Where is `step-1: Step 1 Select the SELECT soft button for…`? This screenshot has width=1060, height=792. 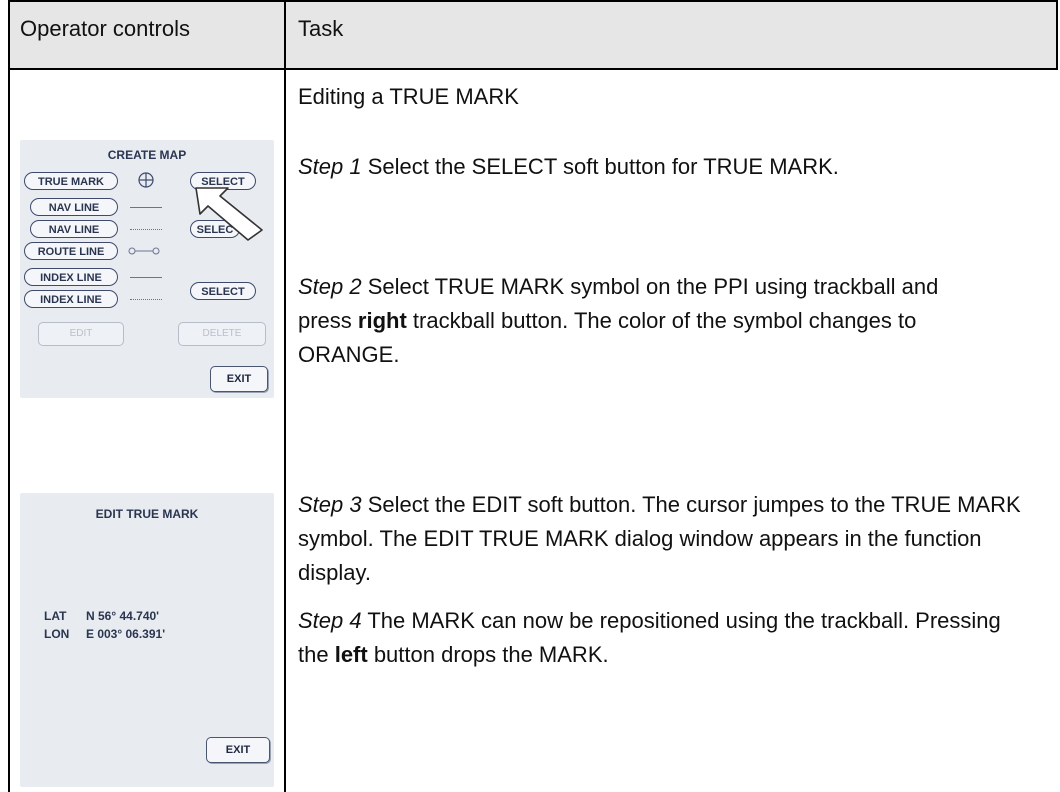 step-1: Step 1 Select the SELECT soft button for… is located at coordinates (668, 167).